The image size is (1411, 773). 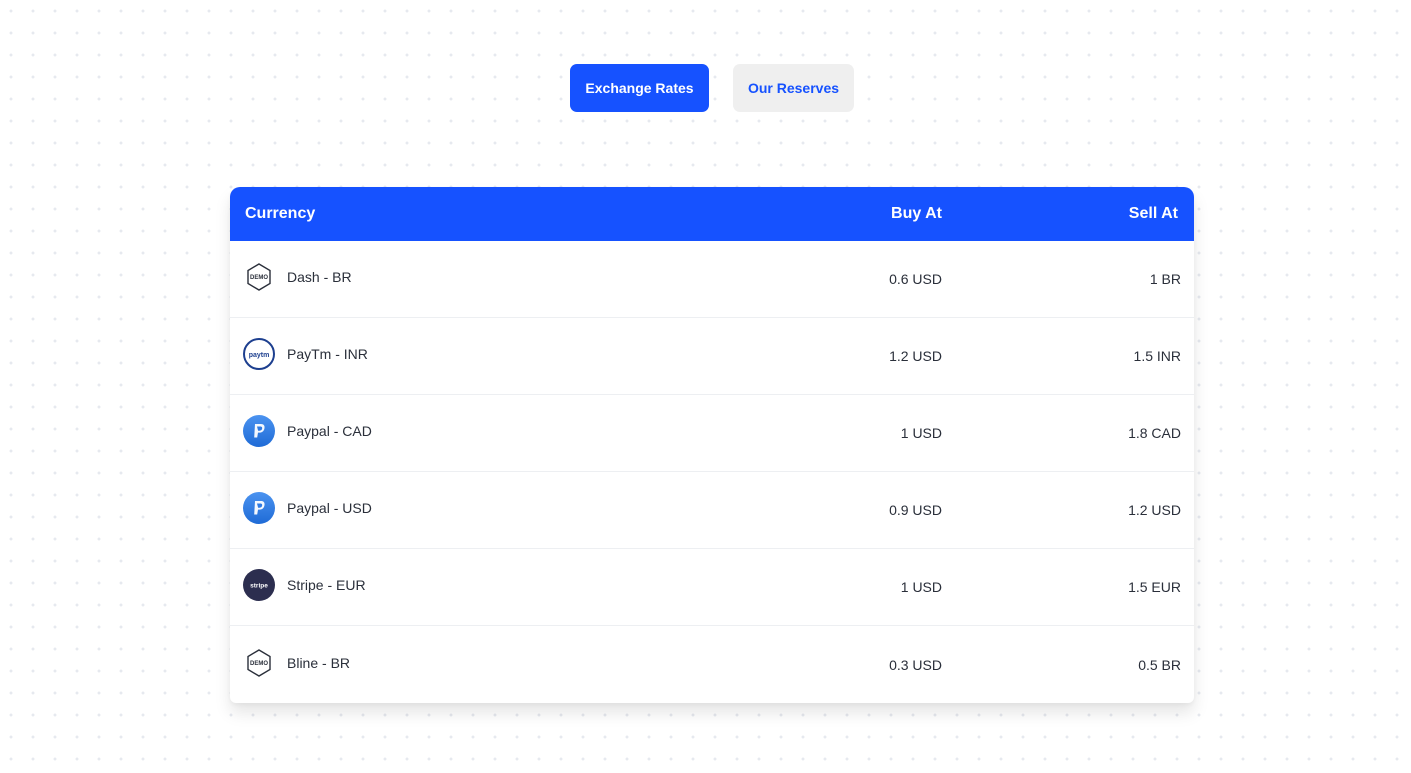 I want to click on currency-name: Paypal - CAD, so click(x=329, y=431).